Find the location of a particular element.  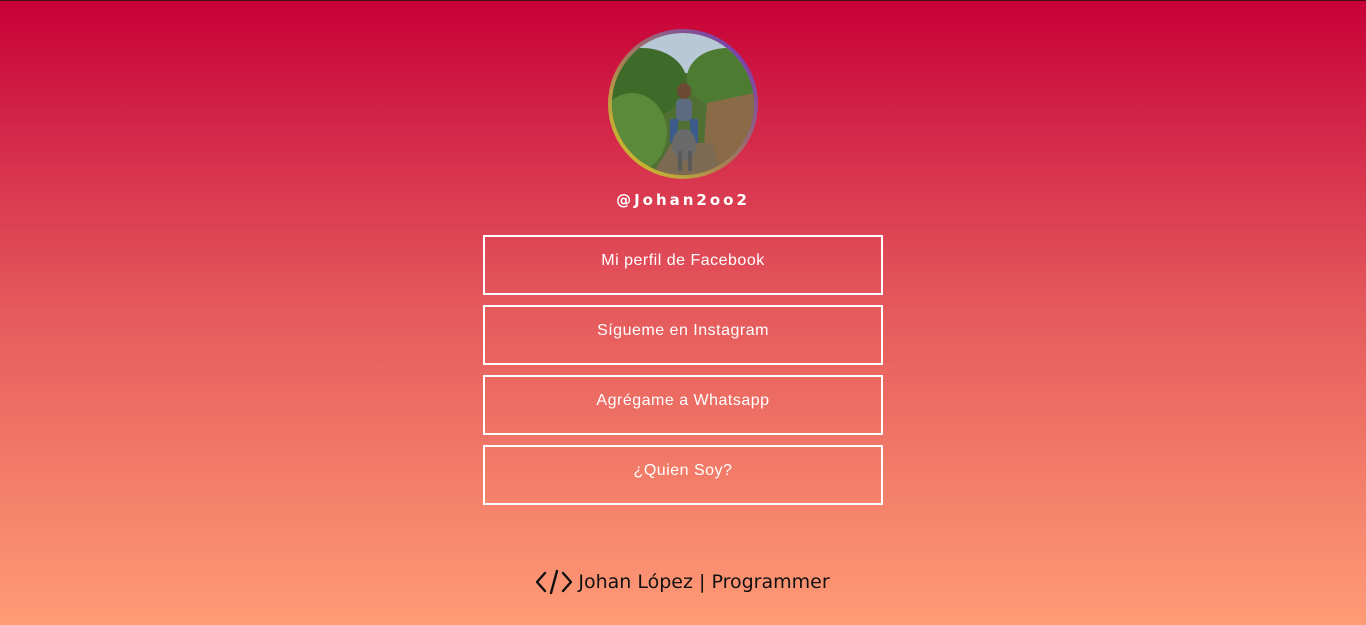

facebook-link-button: Mi perfil de Facebook is located at coordinates (683, 265).